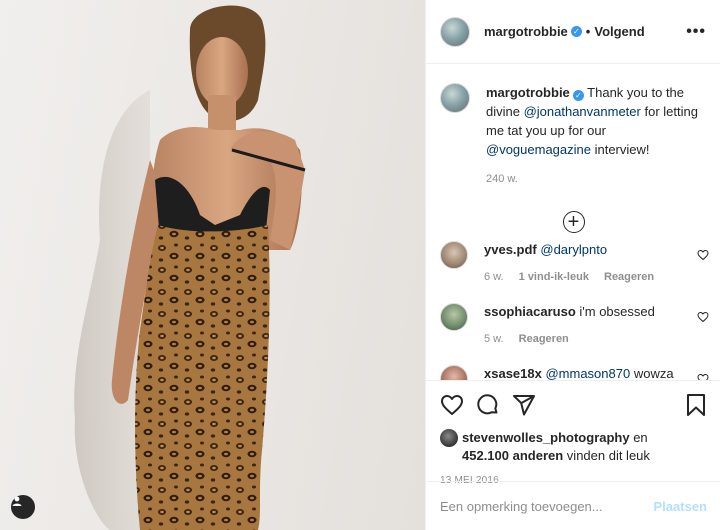 The image size is (720, 530). I want to click on caption-age: 240 w., so click(596, 179).